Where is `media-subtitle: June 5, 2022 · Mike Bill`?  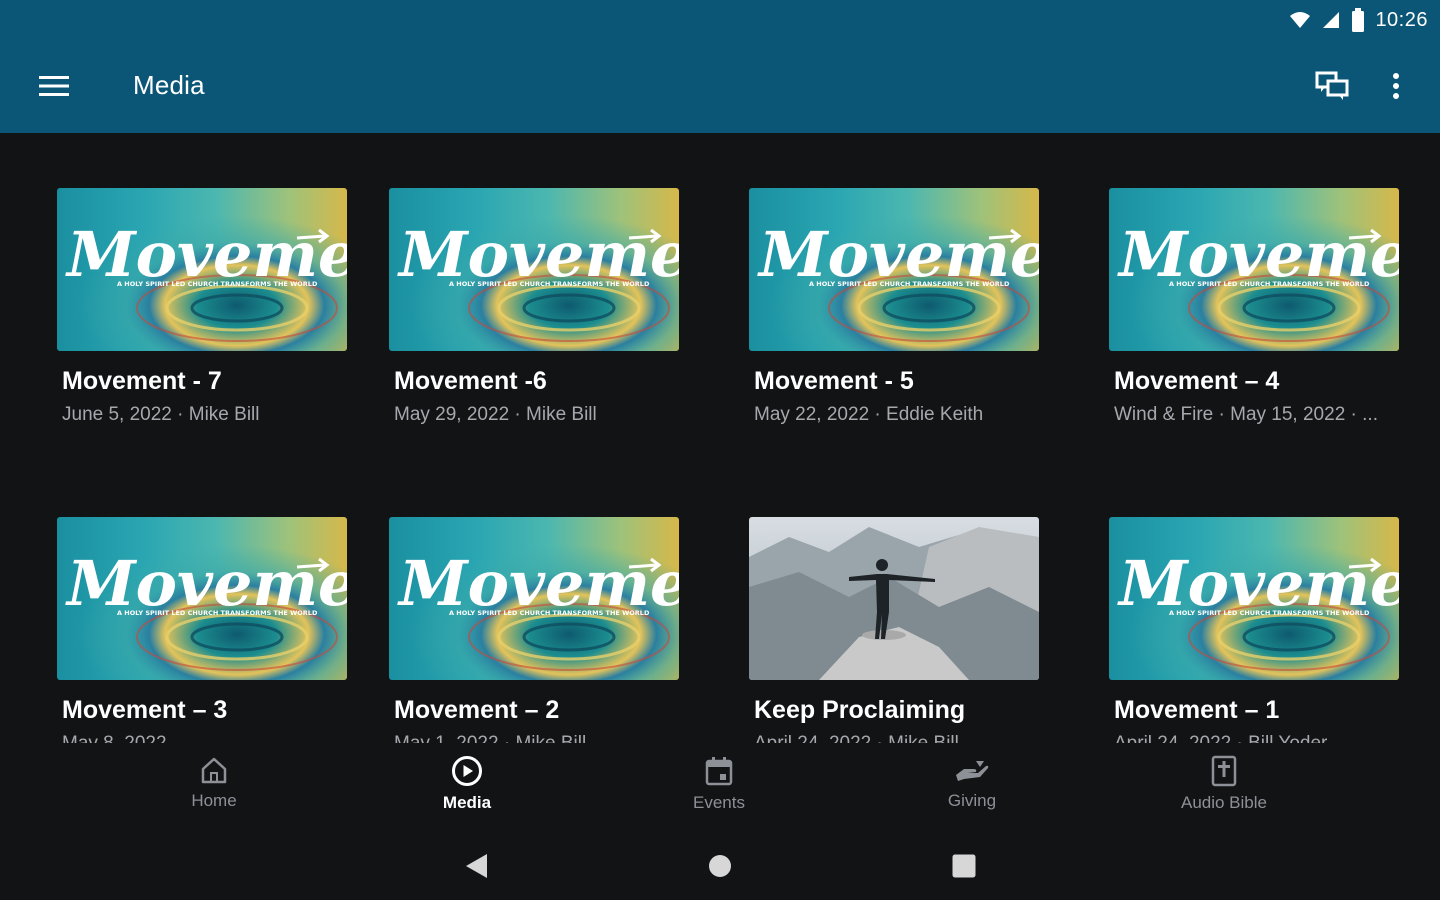
media-subtitle: June 5, 2022 · Mike Bill is located at coordinates (161, 414).